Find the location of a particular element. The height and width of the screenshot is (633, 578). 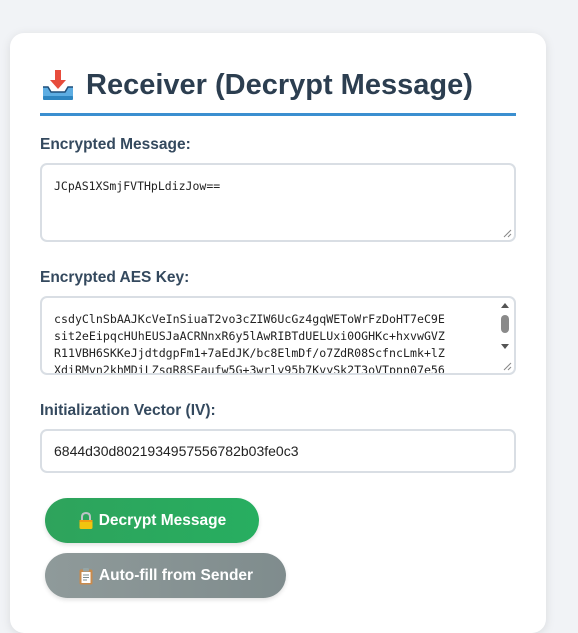

encrypted-message-value: JCpAS1XSmjFVTHpLdizJow== is located at coordinates (137, 186).